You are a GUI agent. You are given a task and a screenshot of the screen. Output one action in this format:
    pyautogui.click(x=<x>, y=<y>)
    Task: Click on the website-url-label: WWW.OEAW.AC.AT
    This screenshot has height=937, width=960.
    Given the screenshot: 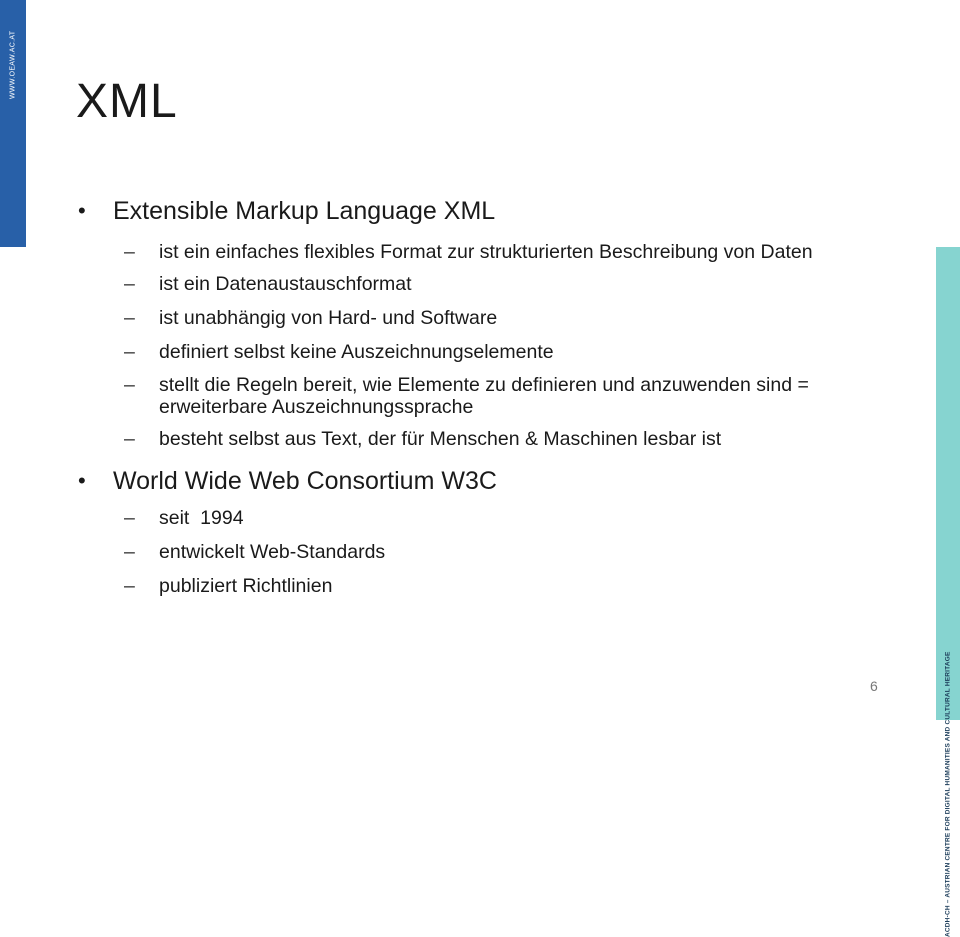 What is the action you would take?
    pyautogui.click(x=13, y=65)
    